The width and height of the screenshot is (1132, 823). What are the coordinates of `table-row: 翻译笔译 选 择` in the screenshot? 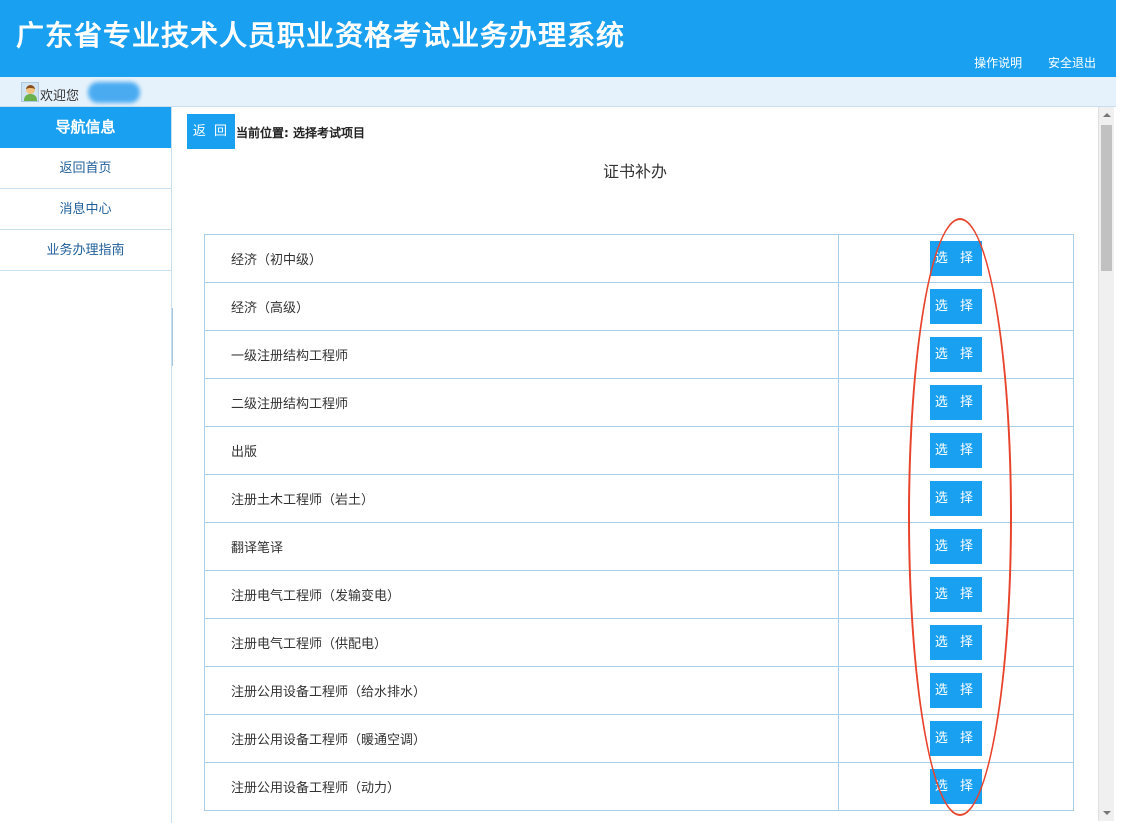 It's located at (639, 546).